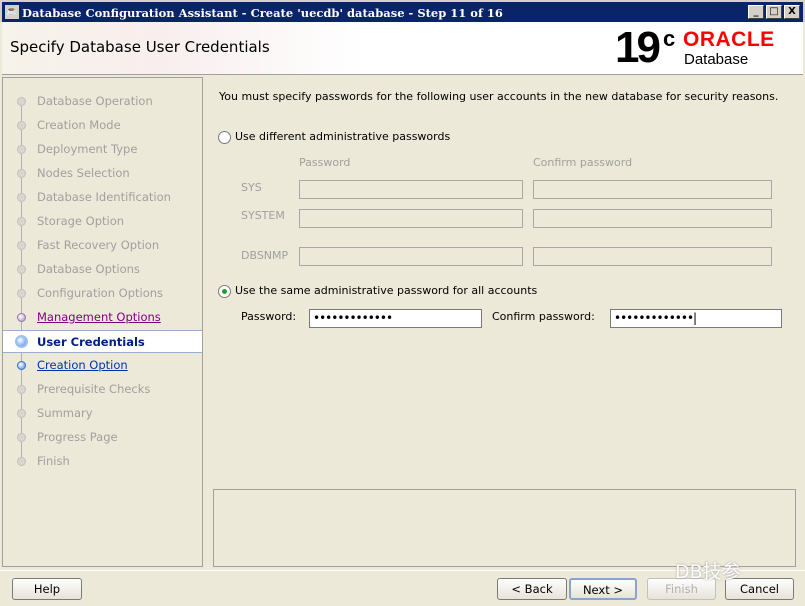  I want to click on sidebar-item-label: Nodes Selection, so click(83, 173).